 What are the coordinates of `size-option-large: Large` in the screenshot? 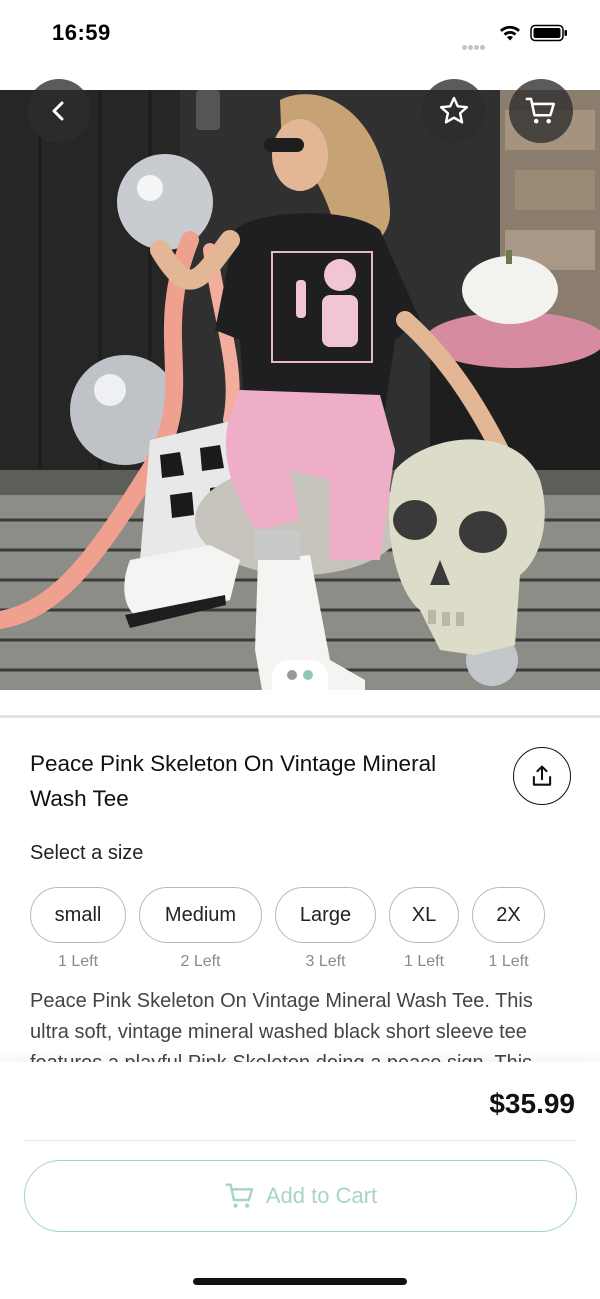 It's located at (325, 915).